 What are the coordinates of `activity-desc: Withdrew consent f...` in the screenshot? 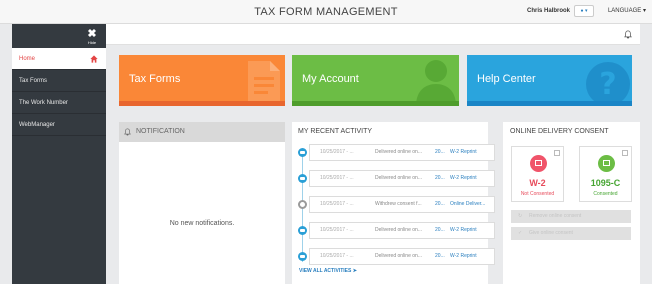 It's located at (398, 204).